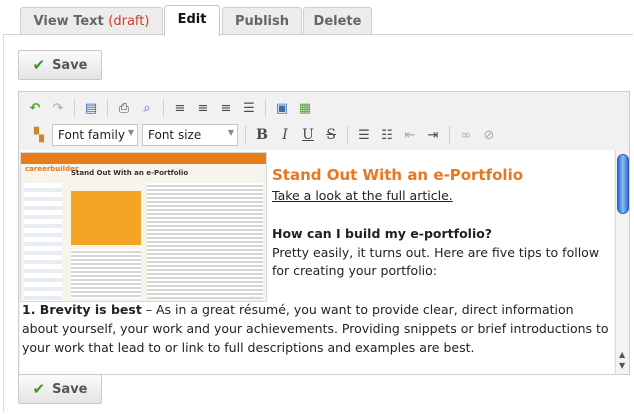 Image resolution: width=634 pixels, height=414 pixels. What do you see at coordinates (622, 262) in the screenshot?
I see `editor-scrollbar: ▲ ▼` at bounding box center [622, 262].